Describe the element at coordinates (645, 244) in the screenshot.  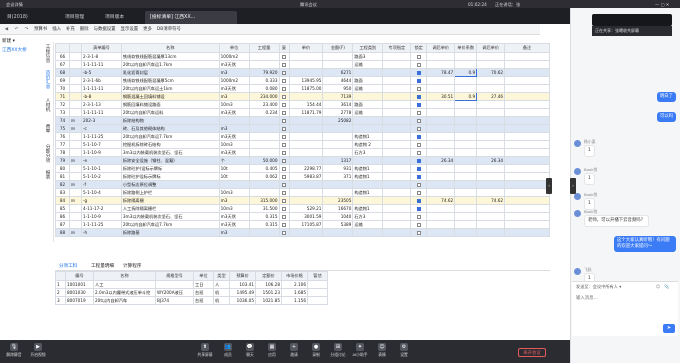
I see `my-message-bubble: 这个大家认真听哦！有问题的欢迎大家提问～` at that location.